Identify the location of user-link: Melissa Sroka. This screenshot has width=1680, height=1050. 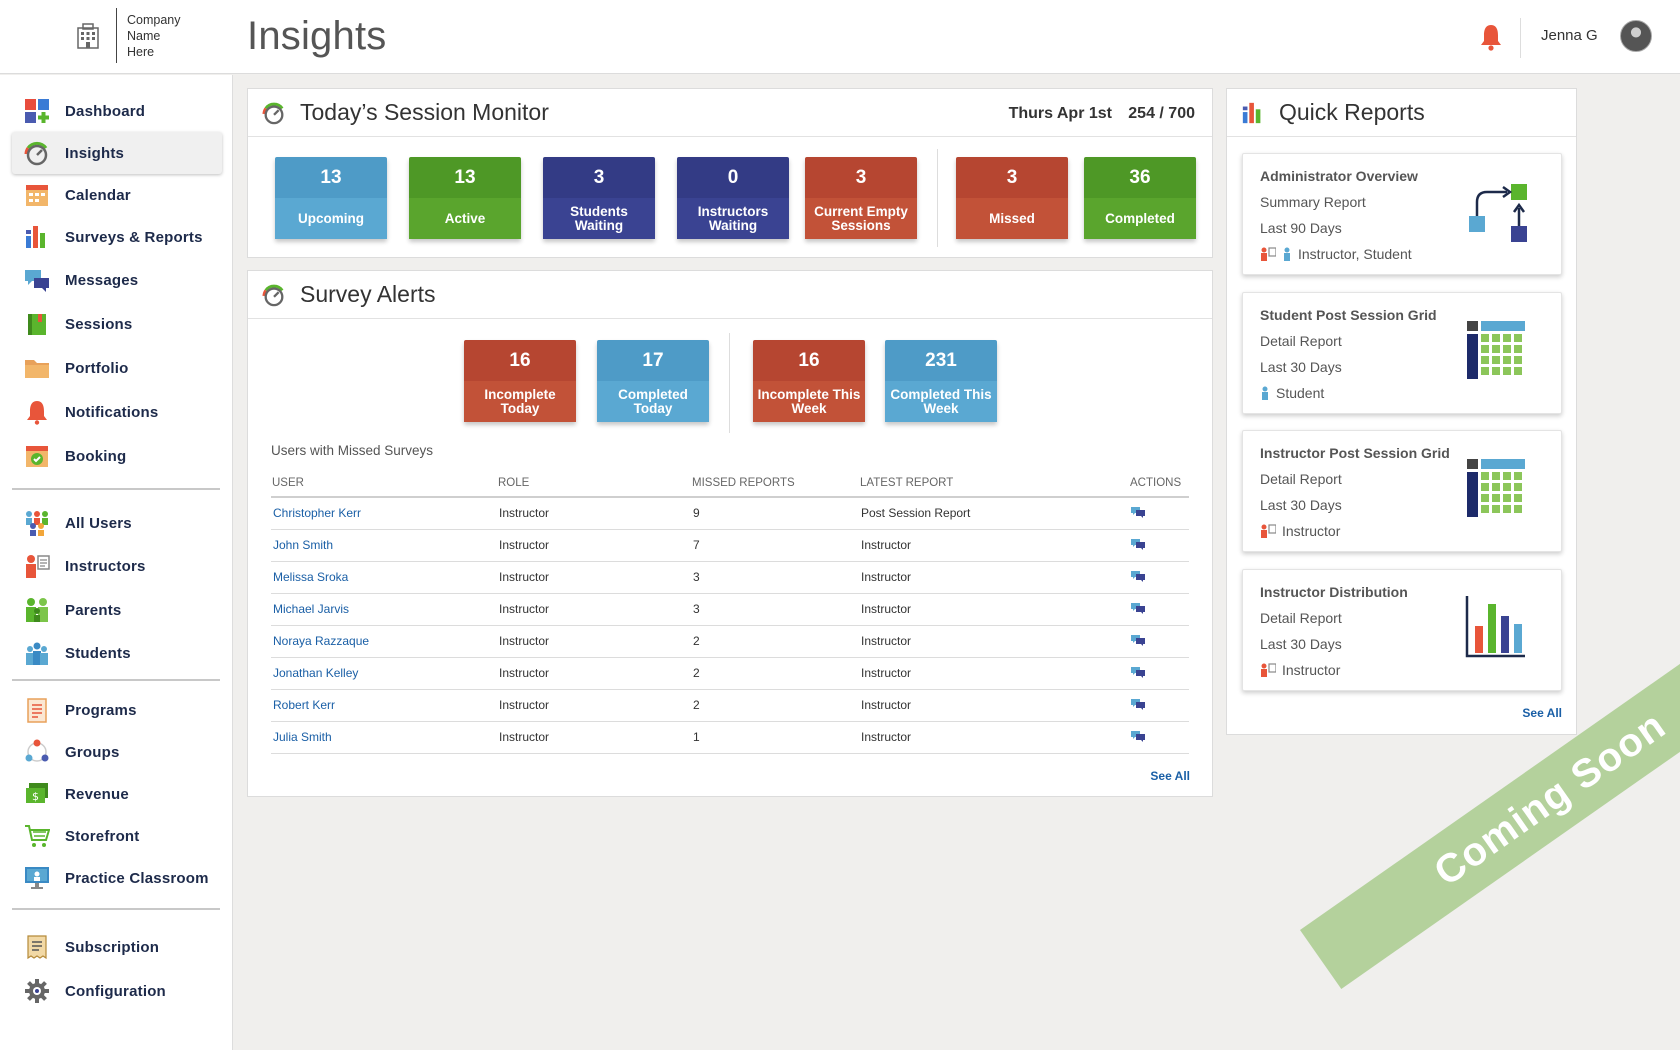
(310, 577).